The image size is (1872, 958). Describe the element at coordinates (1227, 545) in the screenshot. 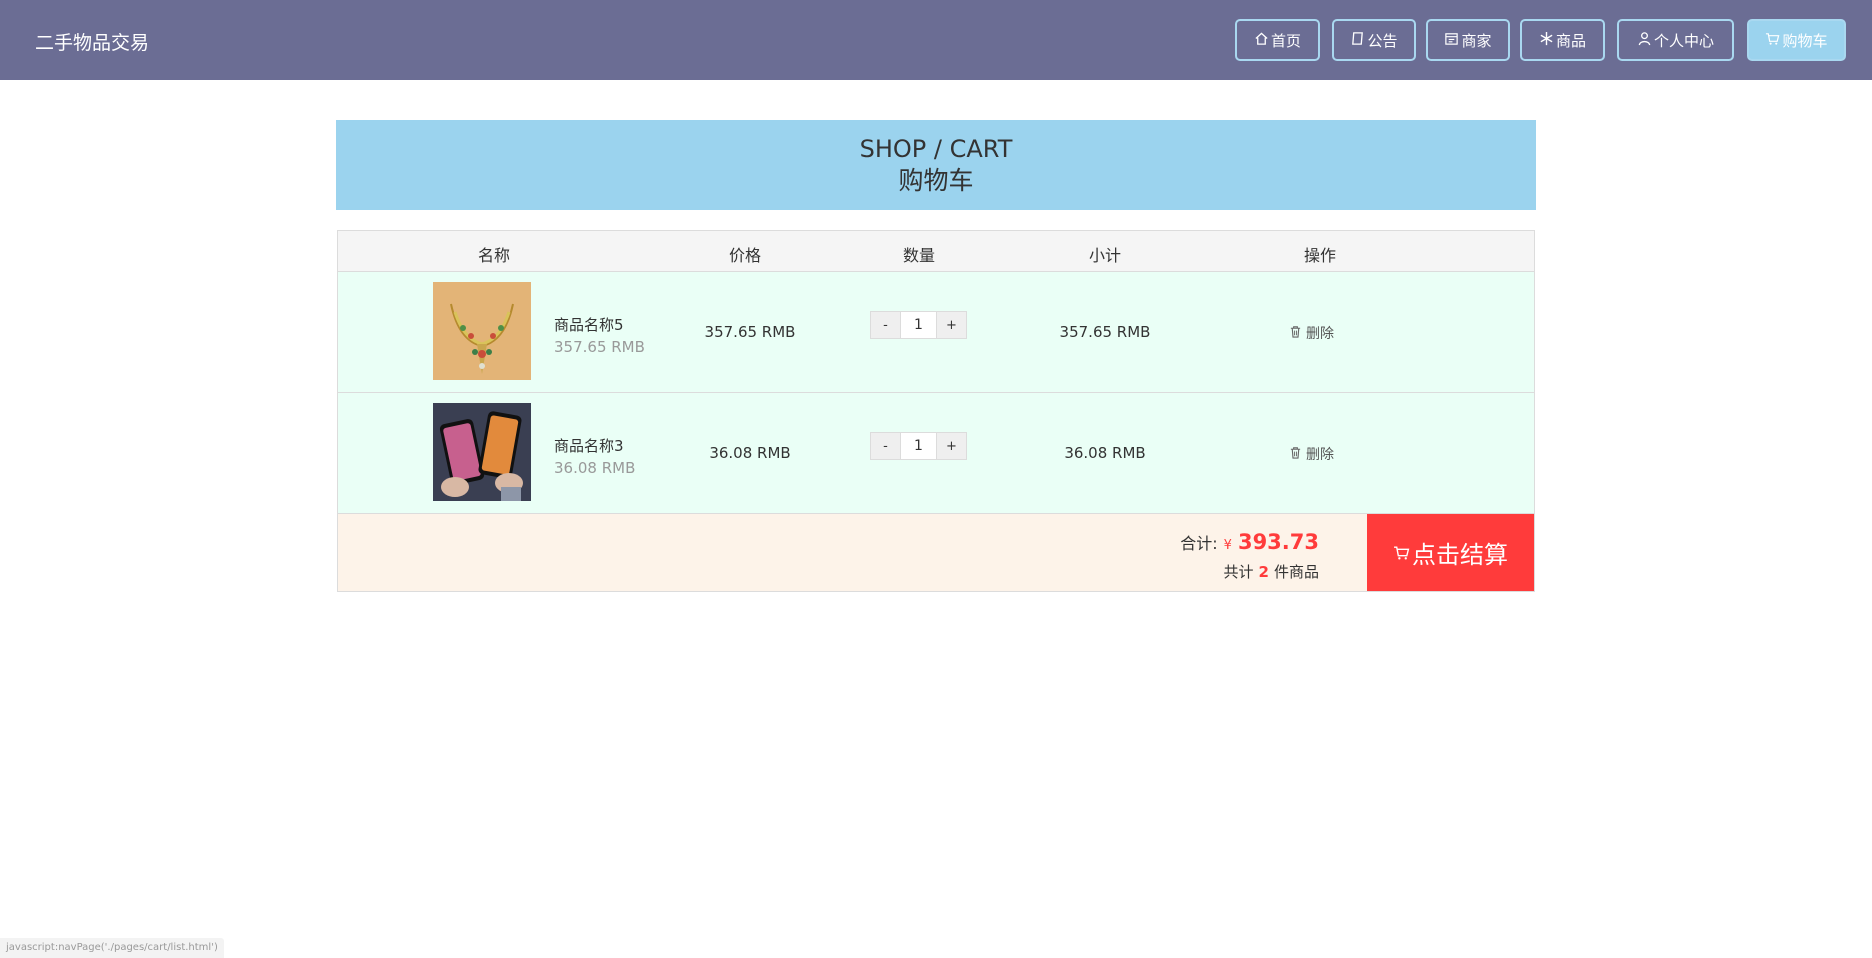

I see `currency-symbol: ¥` at that location.